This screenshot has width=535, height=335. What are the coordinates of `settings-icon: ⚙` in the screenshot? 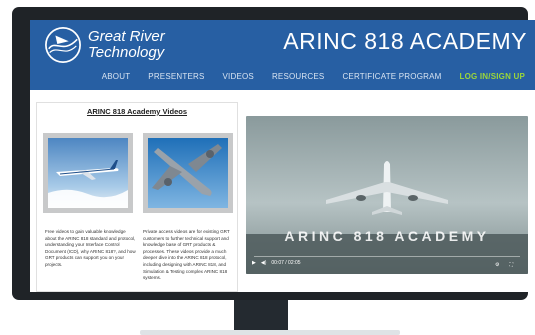 It's located at (497, 265).